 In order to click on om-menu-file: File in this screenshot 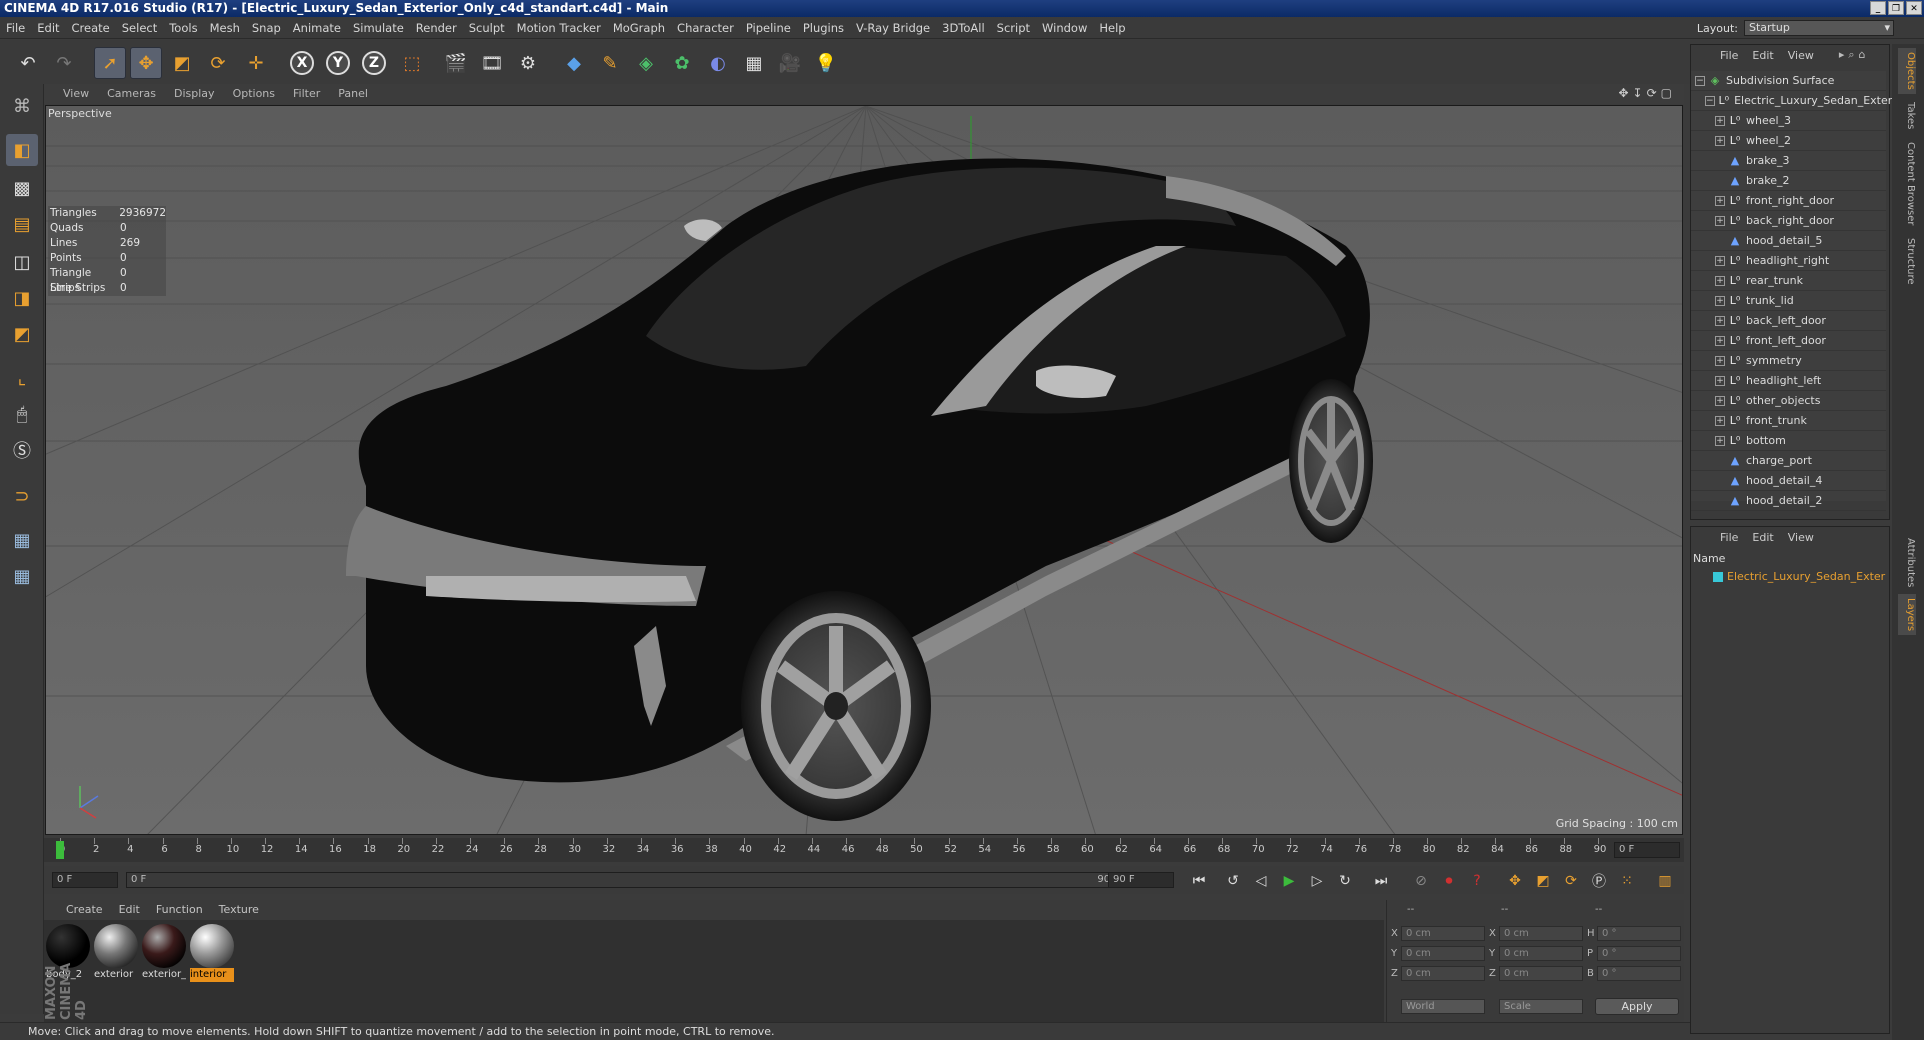, I will do `click(1729, 55)`.